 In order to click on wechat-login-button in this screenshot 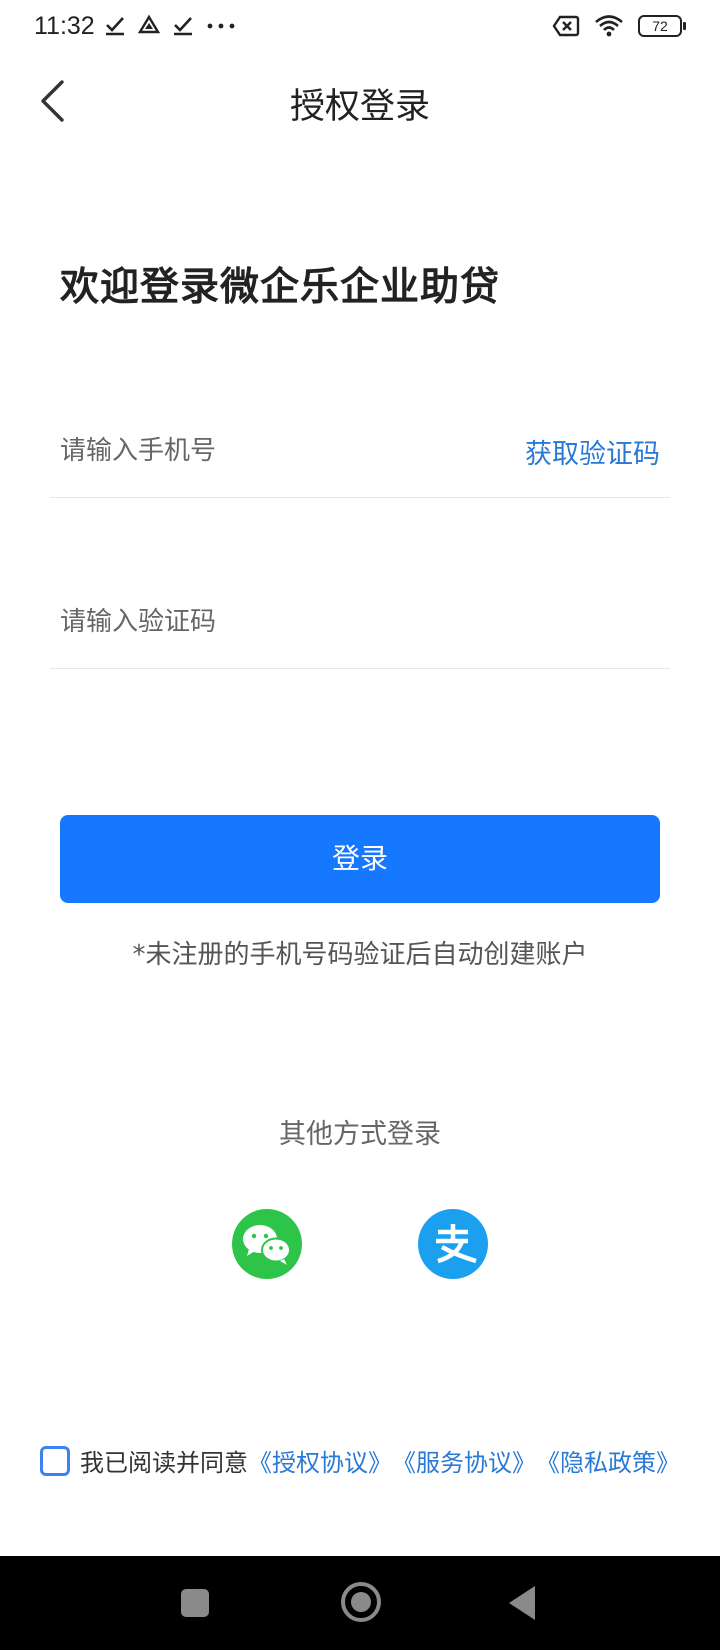, I will do `click(267, 1244)`.